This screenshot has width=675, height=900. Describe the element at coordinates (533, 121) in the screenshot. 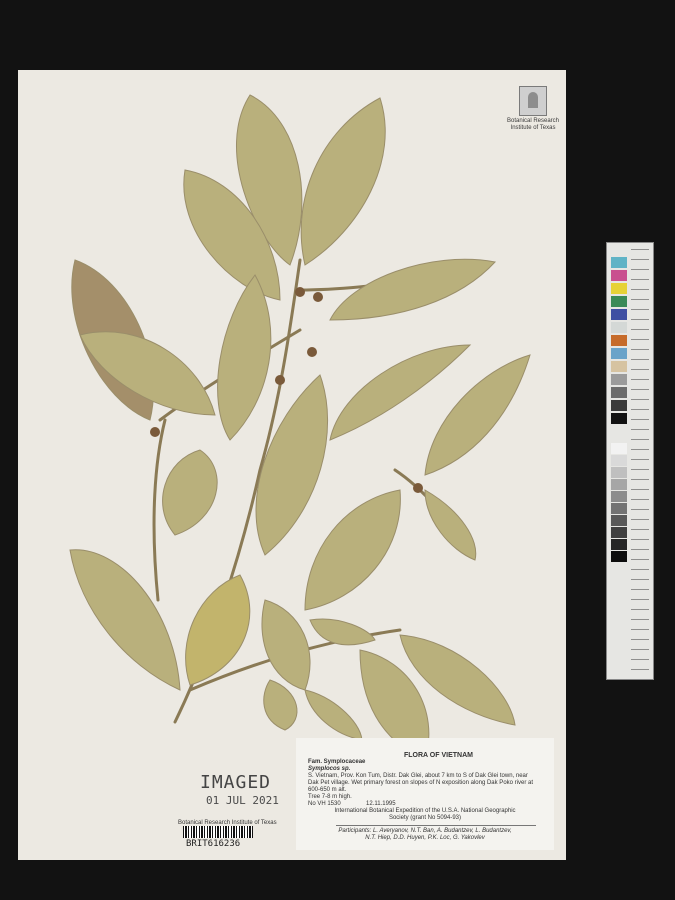

I see `logo-line-1: Botanical Research` at that location.